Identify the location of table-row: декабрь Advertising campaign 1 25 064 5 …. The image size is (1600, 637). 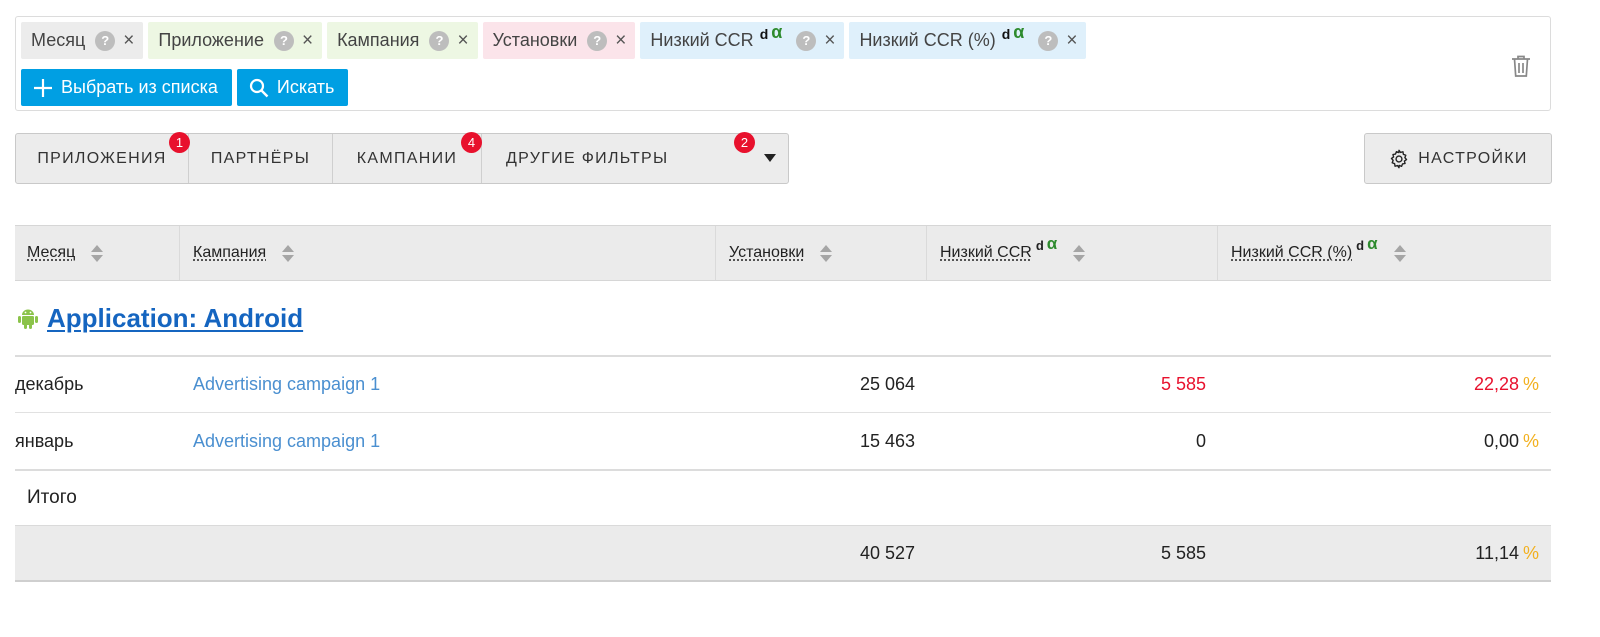
(783, 385).